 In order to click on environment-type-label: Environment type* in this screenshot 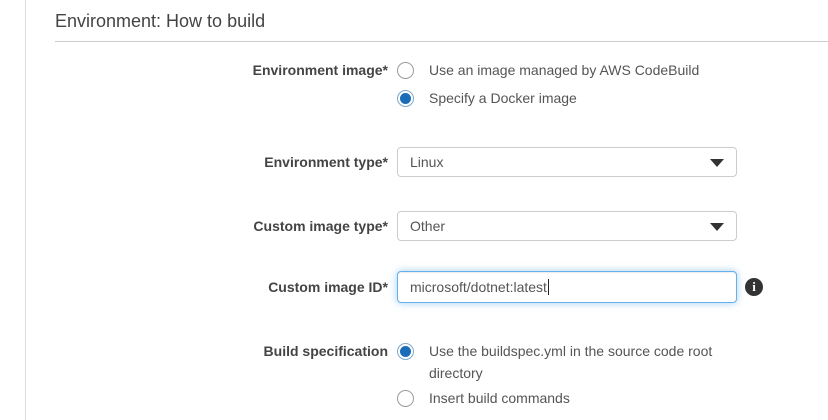, I will do `click(326, 162)`.